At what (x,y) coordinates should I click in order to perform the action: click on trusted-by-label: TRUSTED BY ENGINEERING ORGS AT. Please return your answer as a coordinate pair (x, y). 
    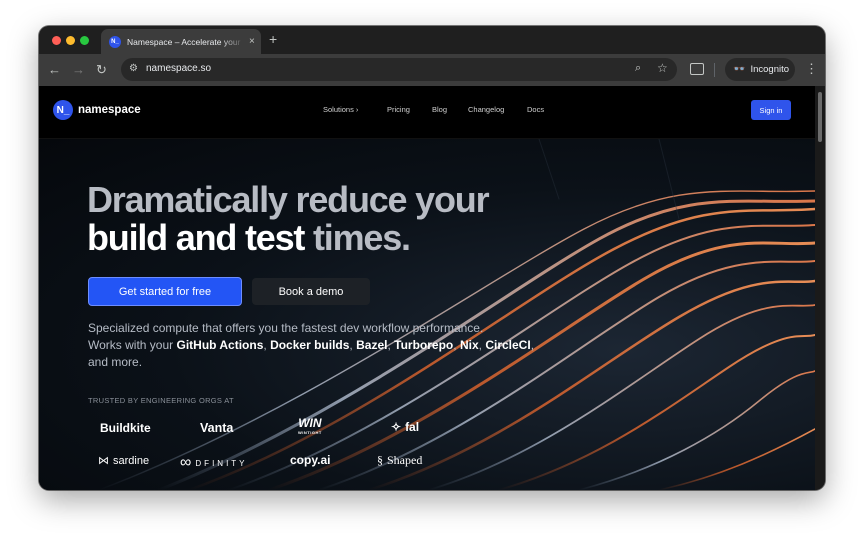
    Looking at the image, I should click on (161, 400).